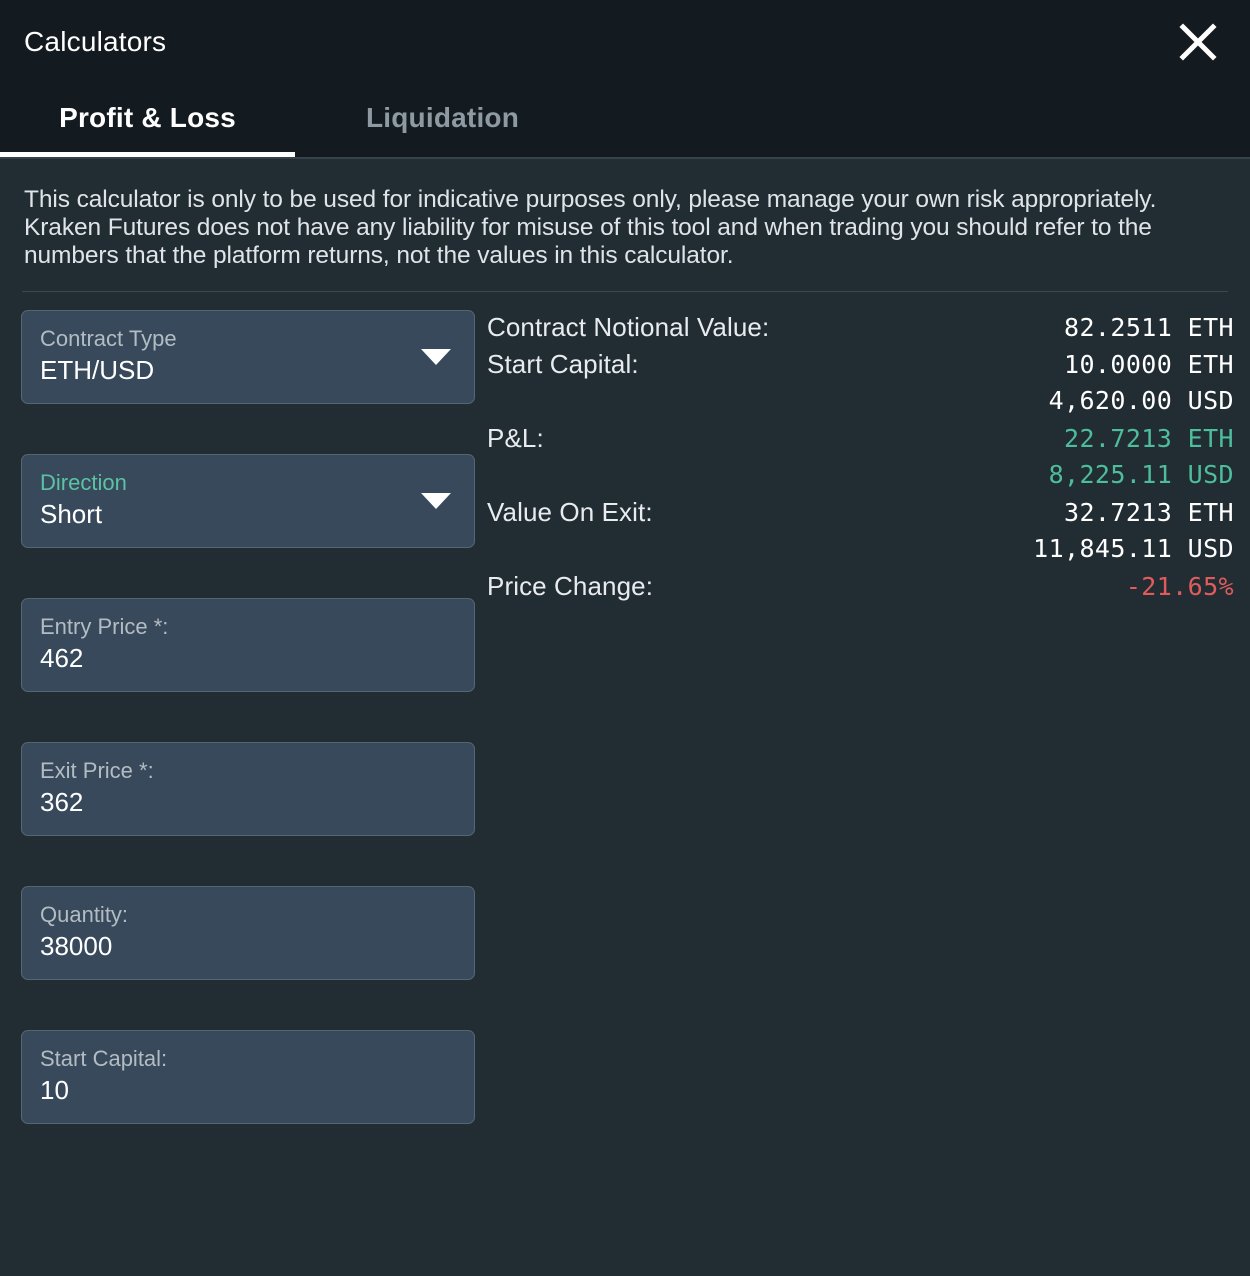  I want to click on tab-liquidation-label: Liquidation, so click(442, 117).